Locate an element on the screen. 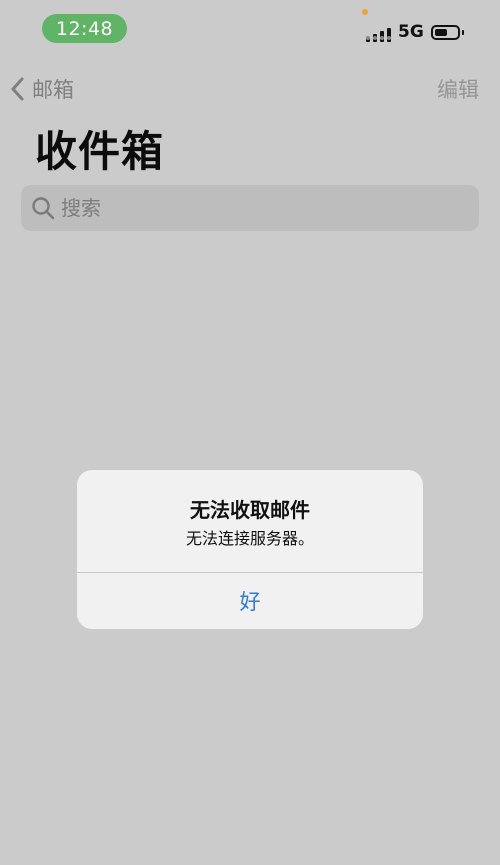 This screenshot has width=500, height=865. alert-title: 无法收取邮件 is located at coordinates (250, 510).